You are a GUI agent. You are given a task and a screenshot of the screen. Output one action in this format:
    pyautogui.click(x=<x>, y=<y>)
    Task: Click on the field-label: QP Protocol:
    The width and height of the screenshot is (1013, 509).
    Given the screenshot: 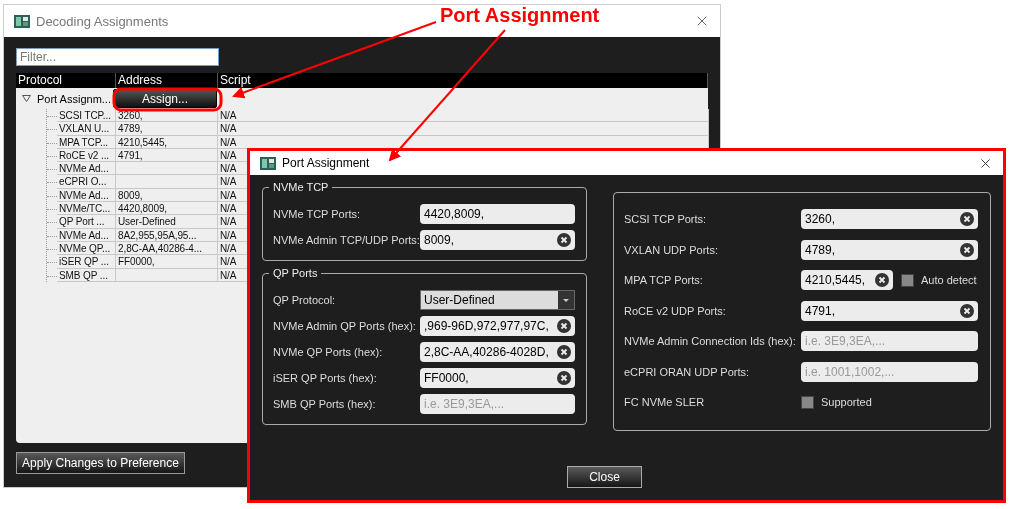 What is the action you would take?
    pyautogui.click(x=305, y=300)
    